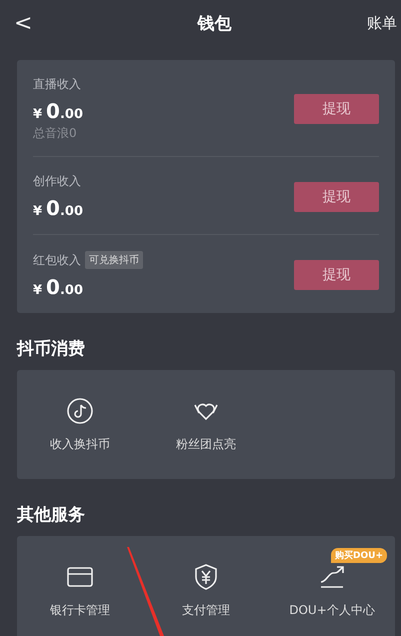 The height and width of the screenshot is (636, 401). What do you see at coordinates (51, 349) in the screenshot?
I see `section-title: 抖币消费` at bounding box center [51, 349].